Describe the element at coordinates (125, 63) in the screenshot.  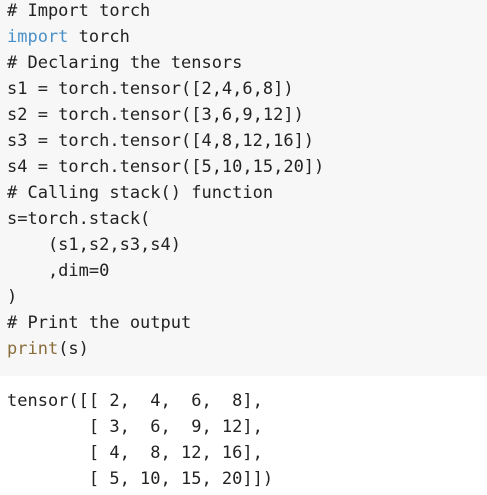
I see `code-line-comment-declare: # Declaring the tensors` at that location.